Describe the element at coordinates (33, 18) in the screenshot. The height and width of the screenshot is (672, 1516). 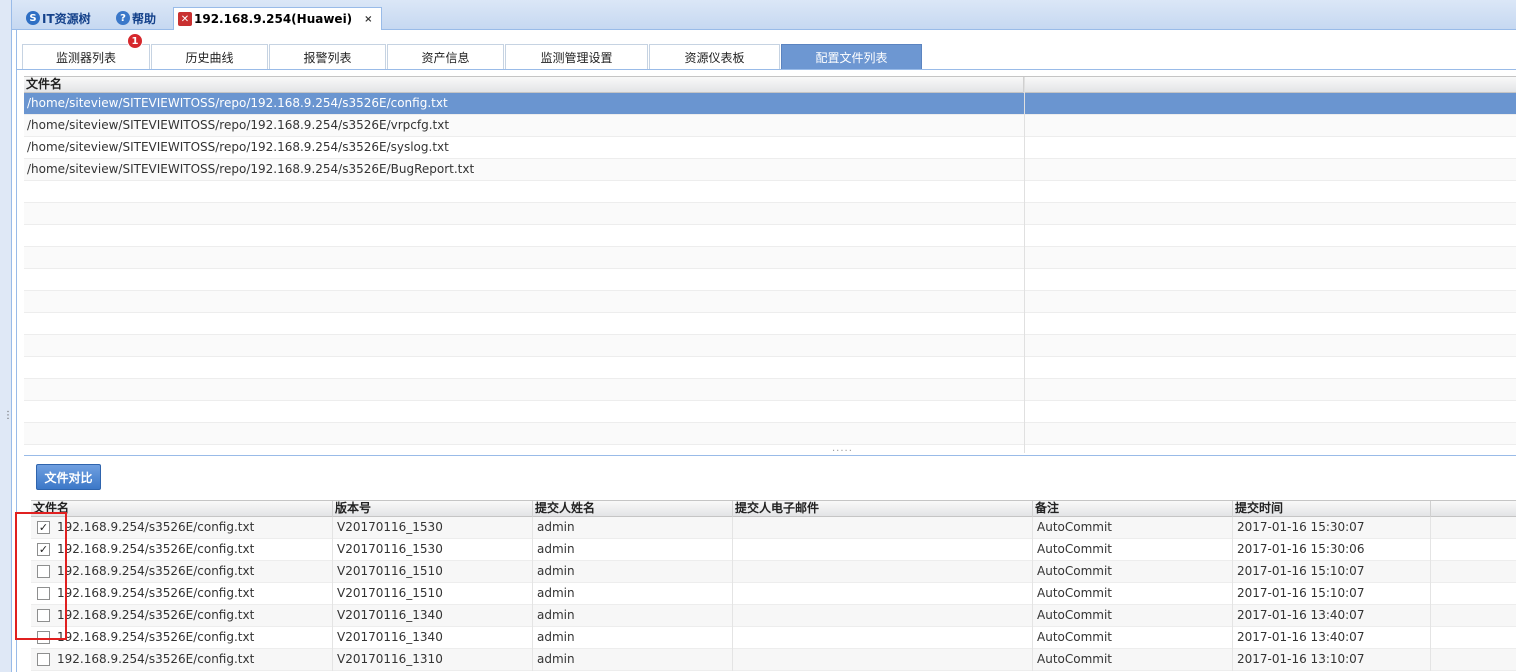
I see `tree-icon: S` at that location.